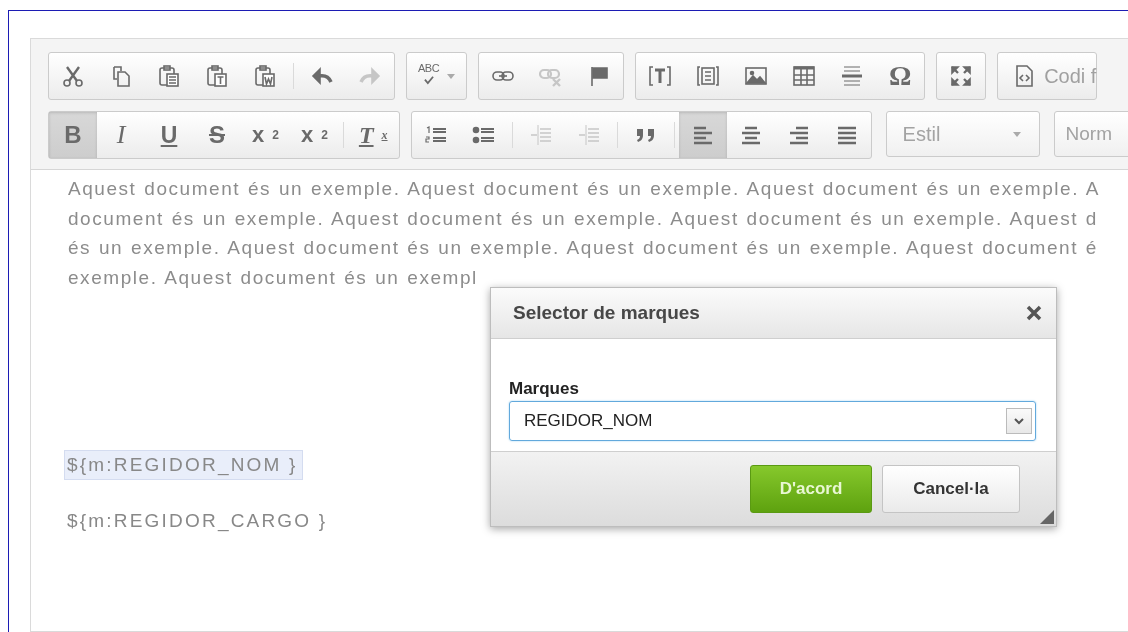 The width and height of the screenshot is (1128, 632). Describe the element at coordinates (660, 76) in the screenshot. I see `text-field-icon` at that location.